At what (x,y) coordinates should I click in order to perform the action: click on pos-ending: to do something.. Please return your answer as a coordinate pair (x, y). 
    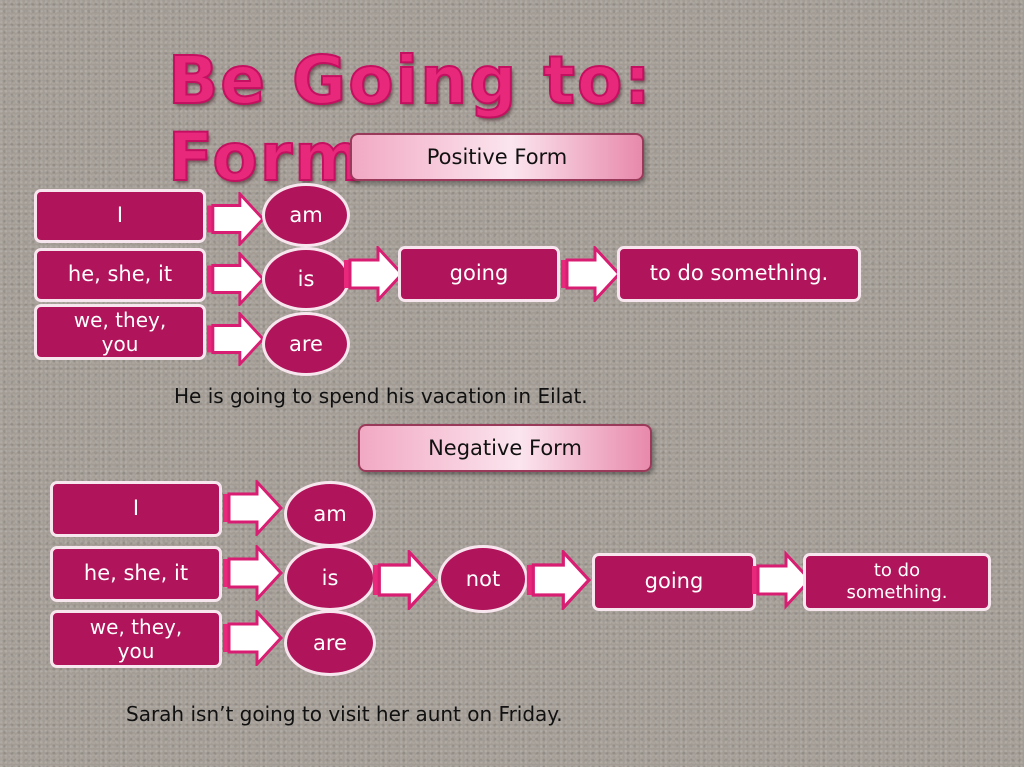
    Looking at the image, I should click on (739, 274).